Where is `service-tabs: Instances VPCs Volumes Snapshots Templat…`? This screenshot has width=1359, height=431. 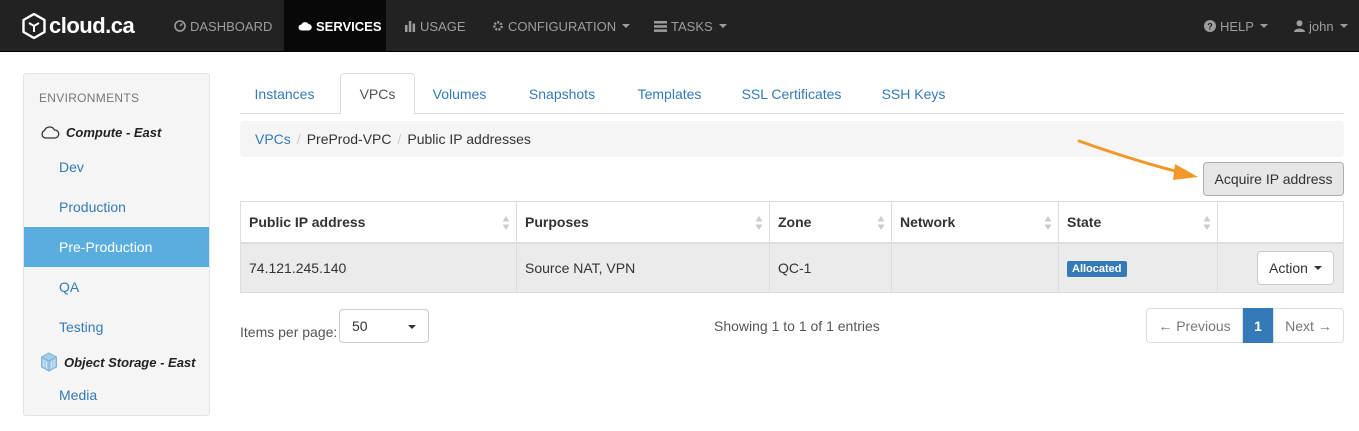 service-tabs: Instances VPCs Volumes Snapshots Templat… is located at coordinates (792, 94).